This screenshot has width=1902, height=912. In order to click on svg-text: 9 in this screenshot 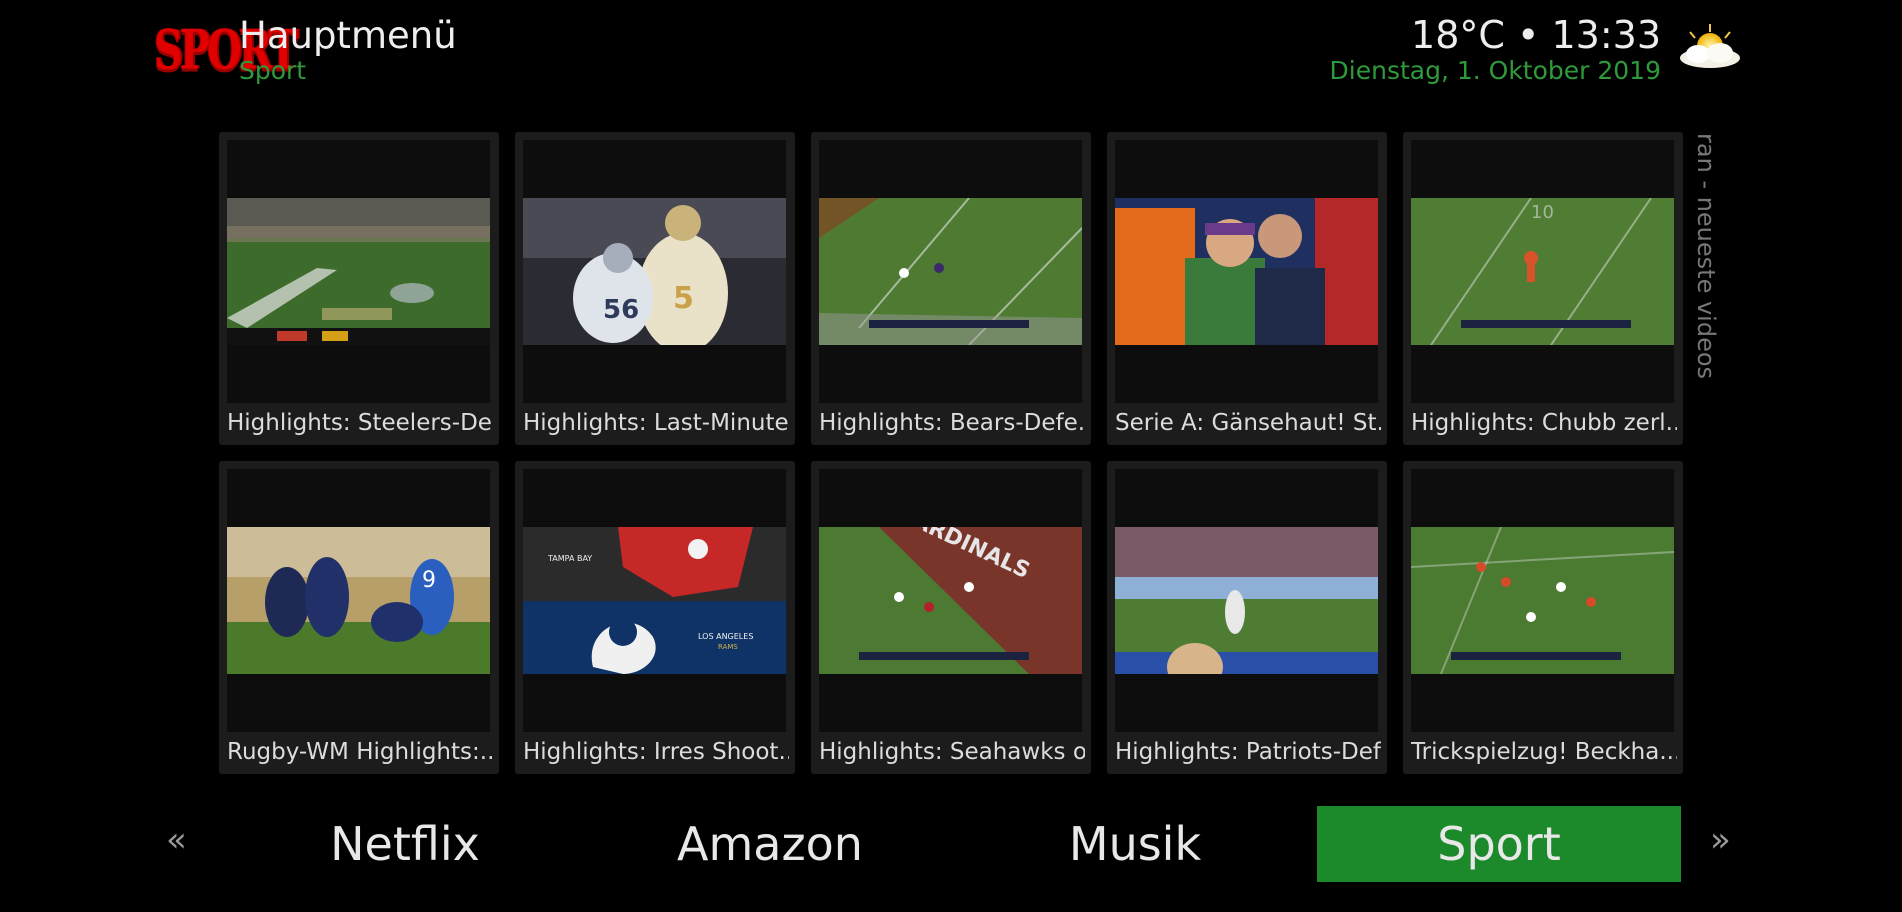, I will do `click(429, 580)`.